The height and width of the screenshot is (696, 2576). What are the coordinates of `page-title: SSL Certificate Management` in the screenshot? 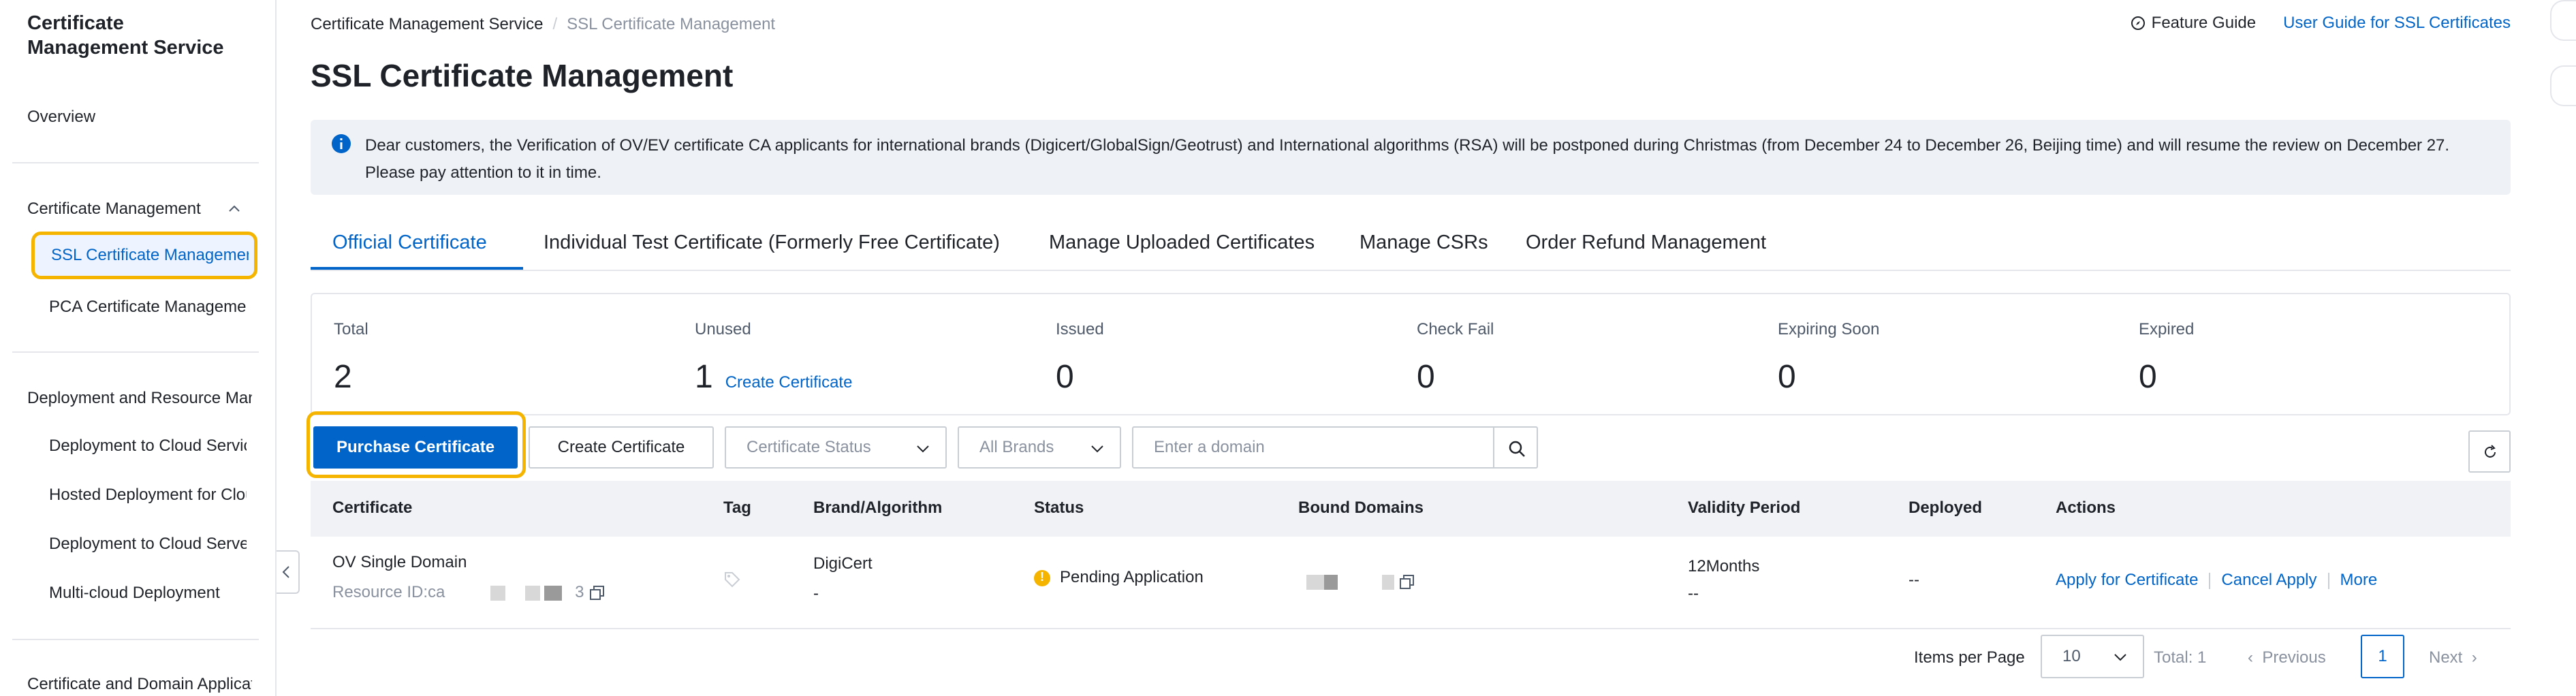 It's located at (522, 75).